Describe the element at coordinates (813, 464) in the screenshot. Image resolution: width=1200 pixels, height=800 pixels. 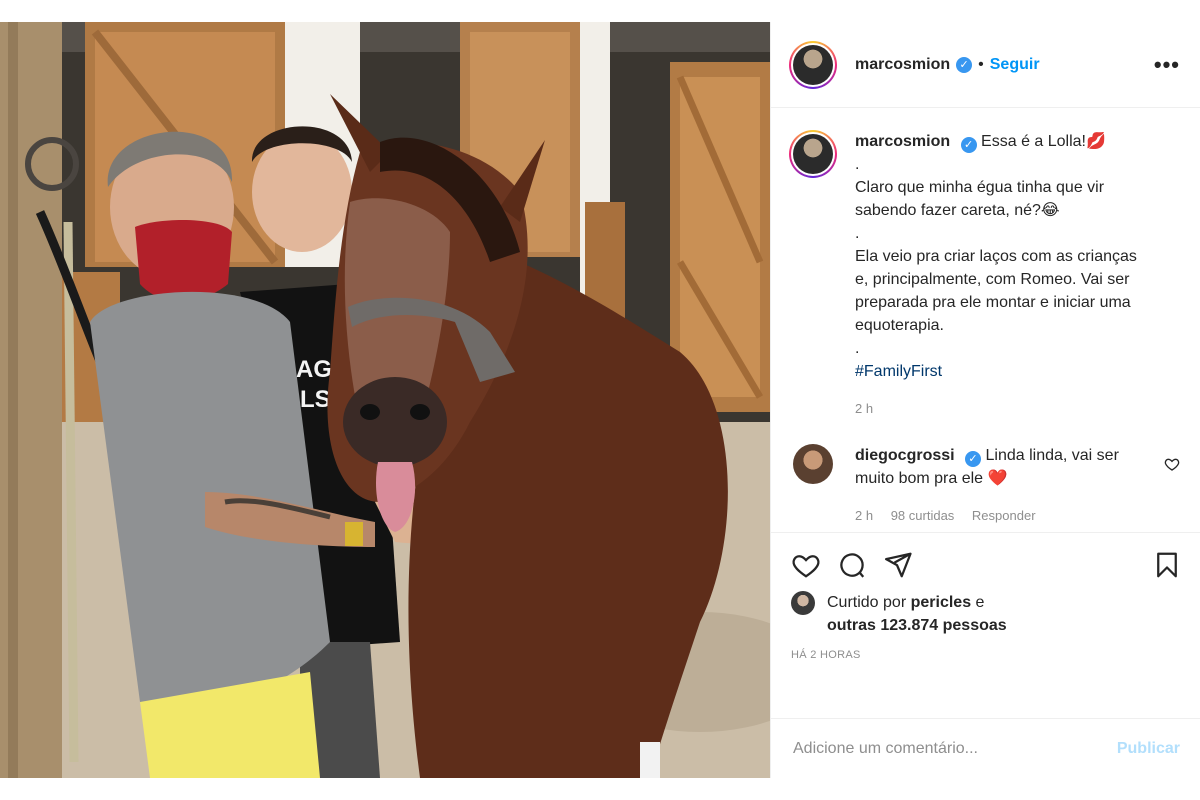
I see `commenter-avatar` at that location.